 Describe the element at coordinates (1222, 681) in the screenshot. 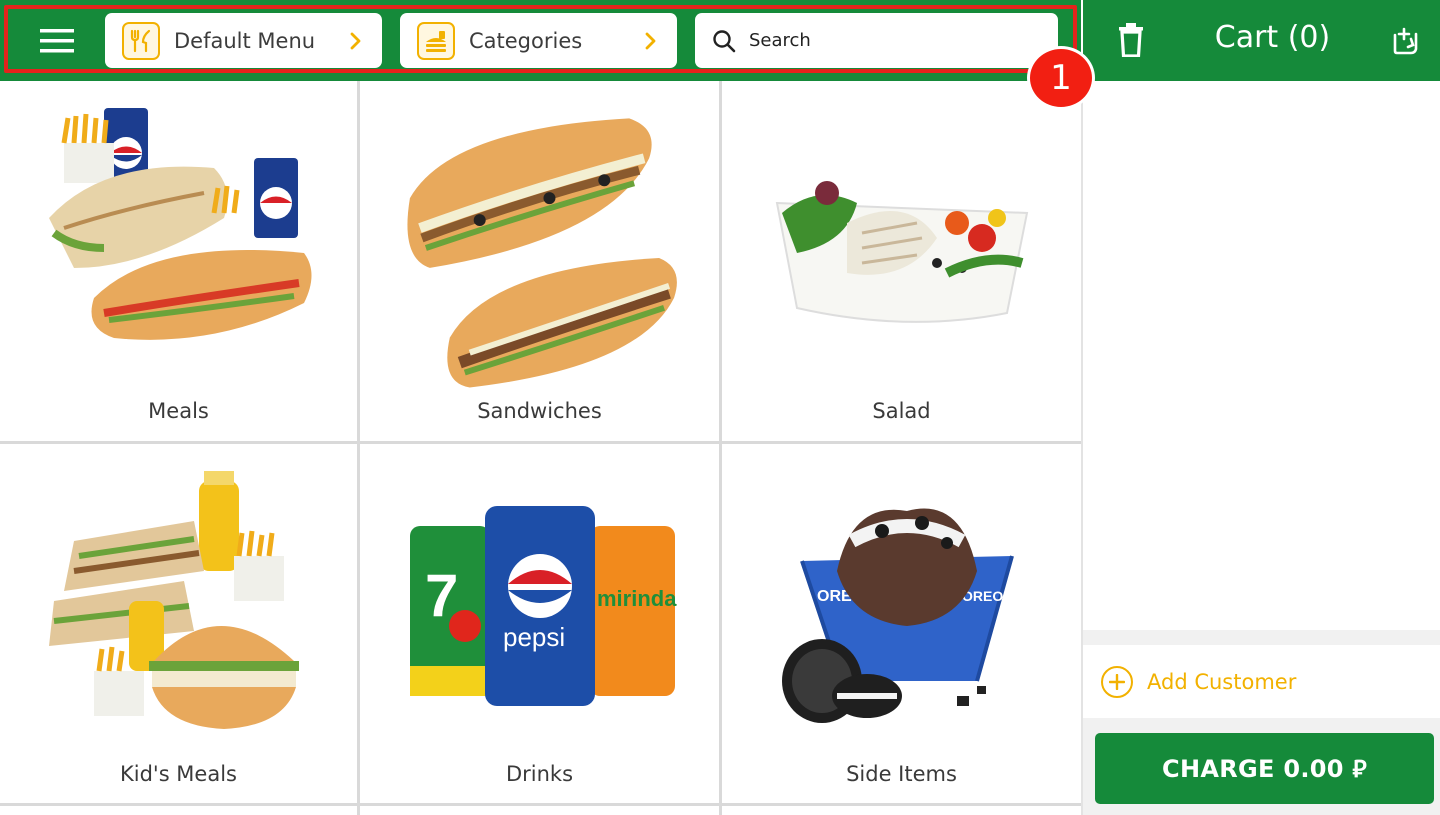

I see `add-customer-label: Add Customer` at that location.